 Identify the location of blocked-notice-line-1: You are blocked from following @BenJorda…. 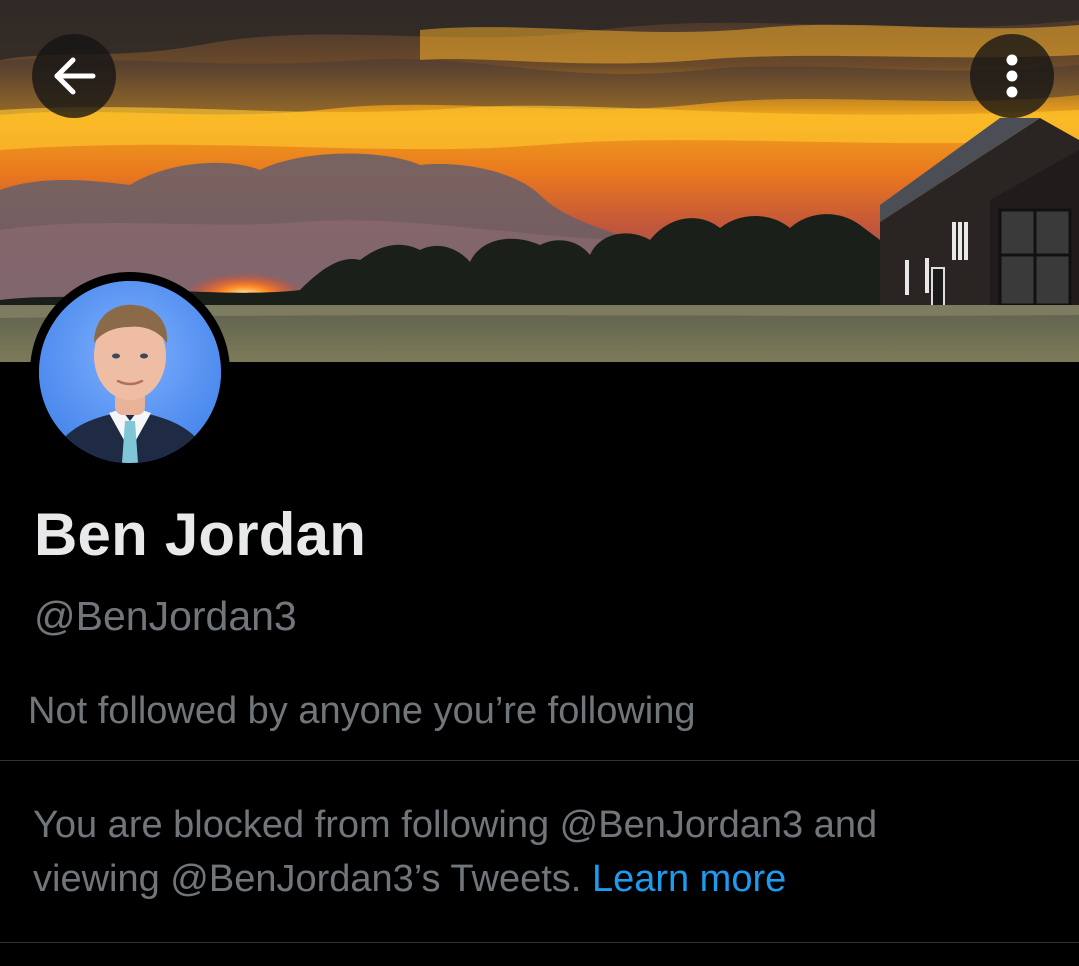
(455, 825).